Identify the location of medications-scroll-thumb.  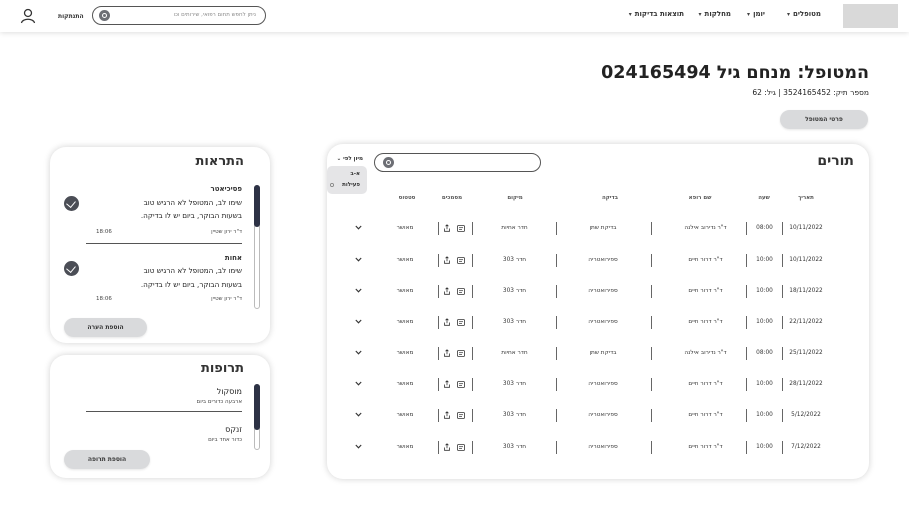
(257, 407).